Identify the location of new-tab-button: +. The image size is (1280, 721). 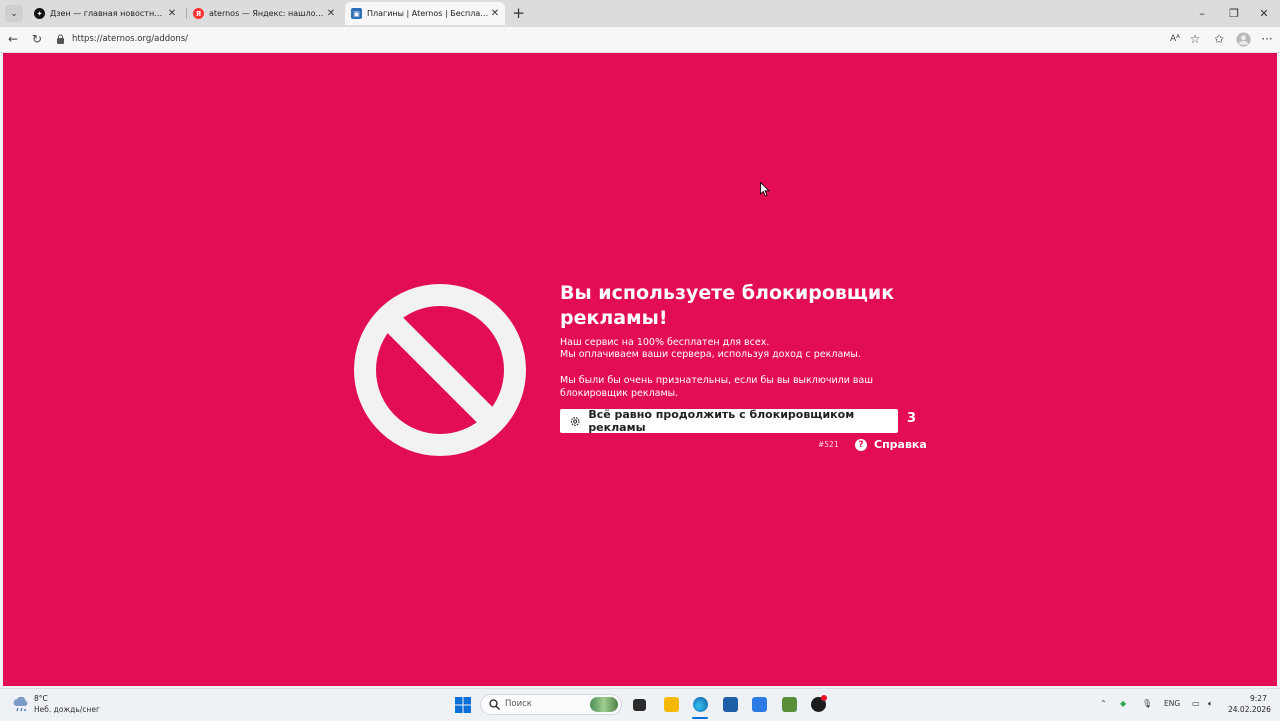
(518, 13).